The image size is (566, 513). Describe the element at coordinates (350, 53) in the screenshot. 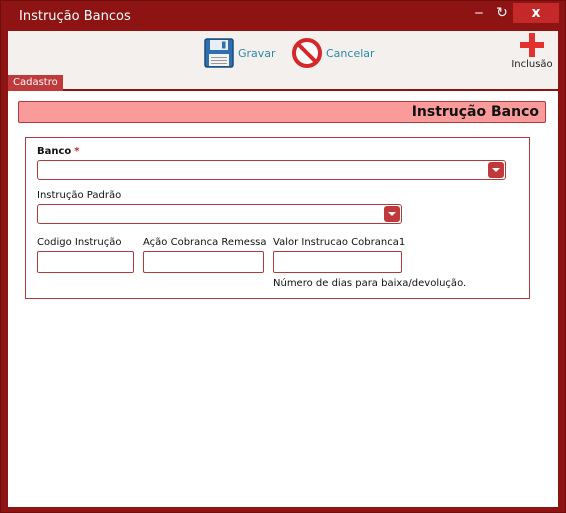

I see `cancel-label: Cancelar` at that location.